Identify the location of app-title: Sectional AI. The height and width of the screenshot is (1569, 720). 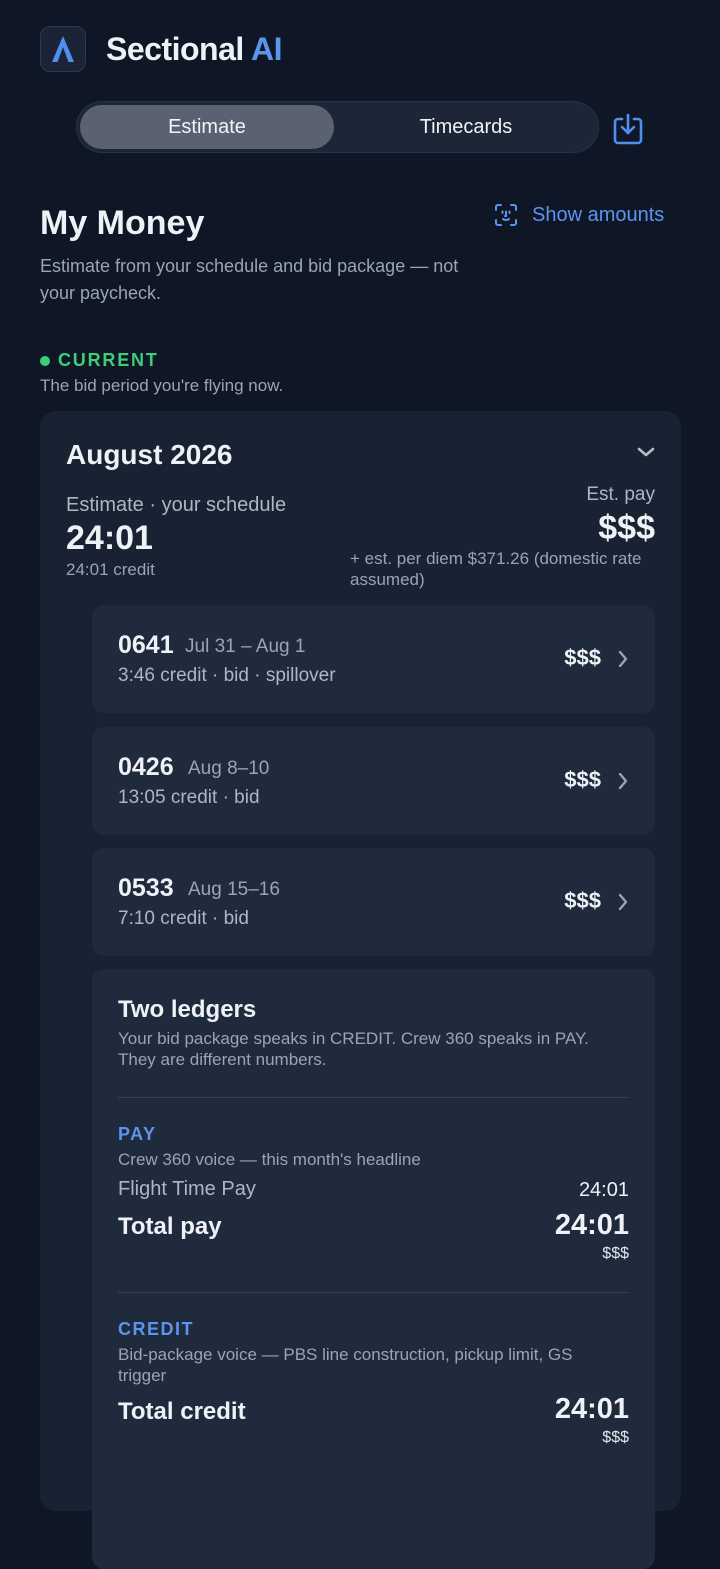
(194, 49).